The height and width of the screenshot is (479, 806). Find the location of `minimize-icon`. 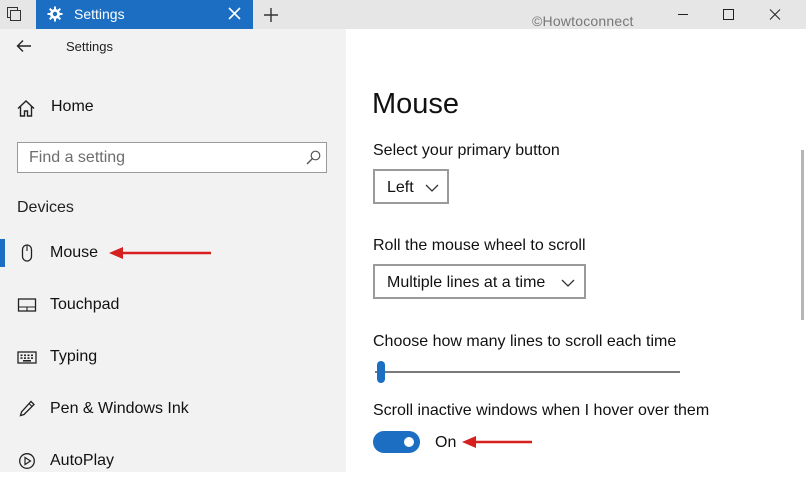

minimize-icon is located at coordinates (683, 14).